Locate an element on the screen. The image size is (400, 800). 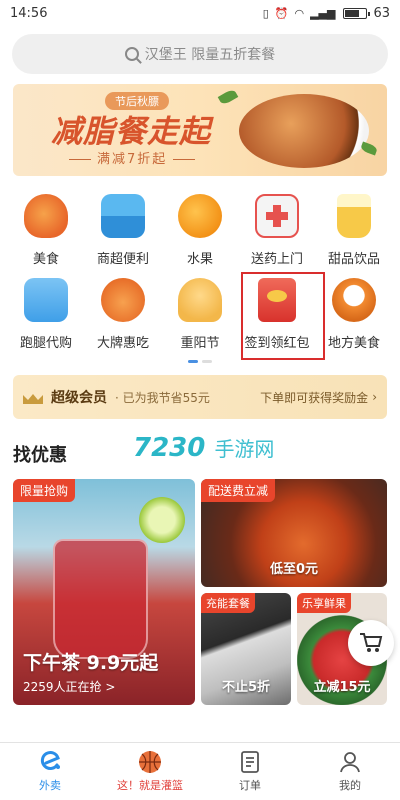
drink-icon is located at coordinates (354, 216).